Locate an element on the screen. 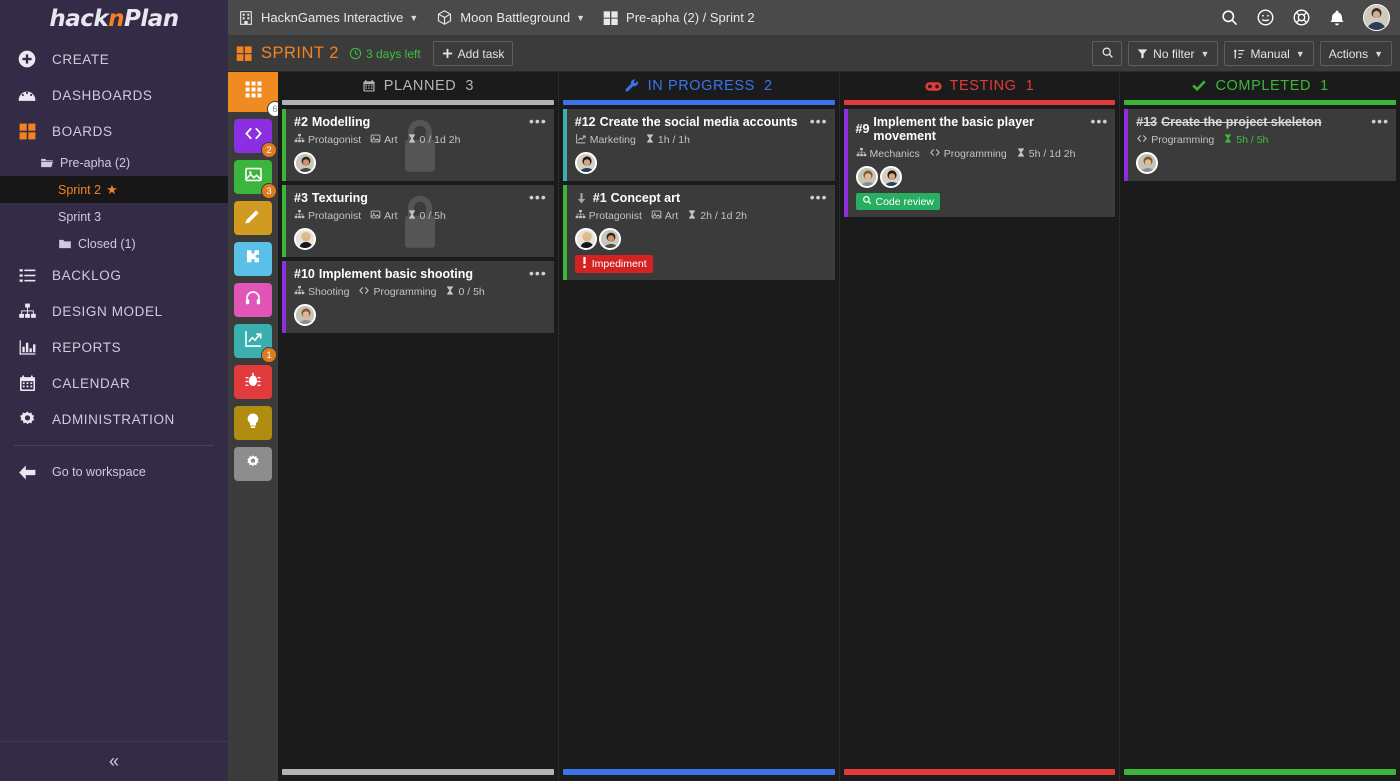 The height and width of the screenshot is (781, 1400). sidebar-item-reports: REPORTS is located at coordinates (114, 347).